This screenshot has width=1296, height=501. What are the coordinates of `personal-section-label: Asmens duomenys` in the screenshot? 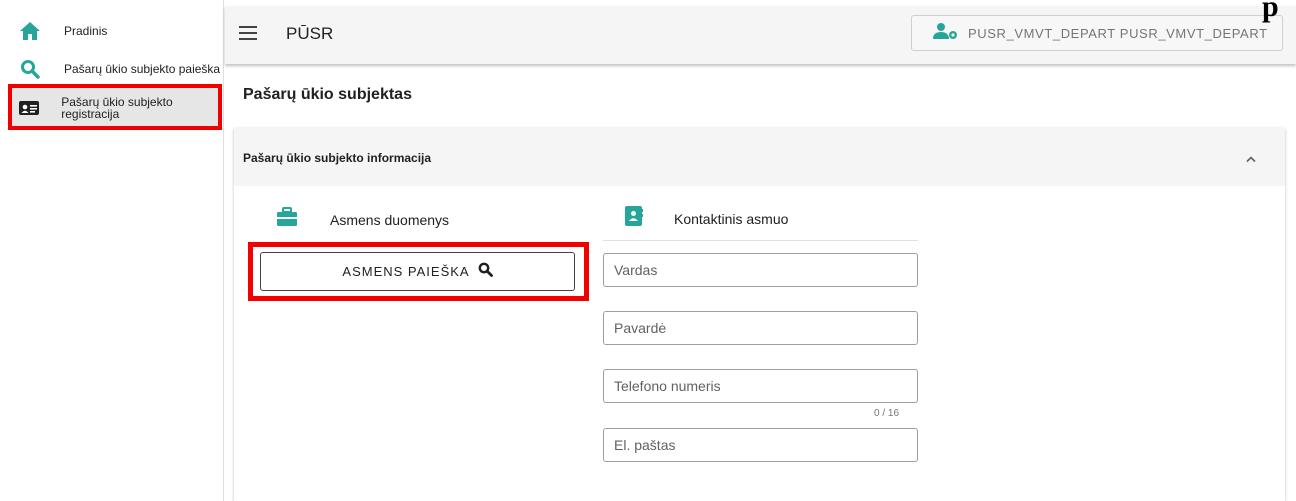 It's located at (390, 219).